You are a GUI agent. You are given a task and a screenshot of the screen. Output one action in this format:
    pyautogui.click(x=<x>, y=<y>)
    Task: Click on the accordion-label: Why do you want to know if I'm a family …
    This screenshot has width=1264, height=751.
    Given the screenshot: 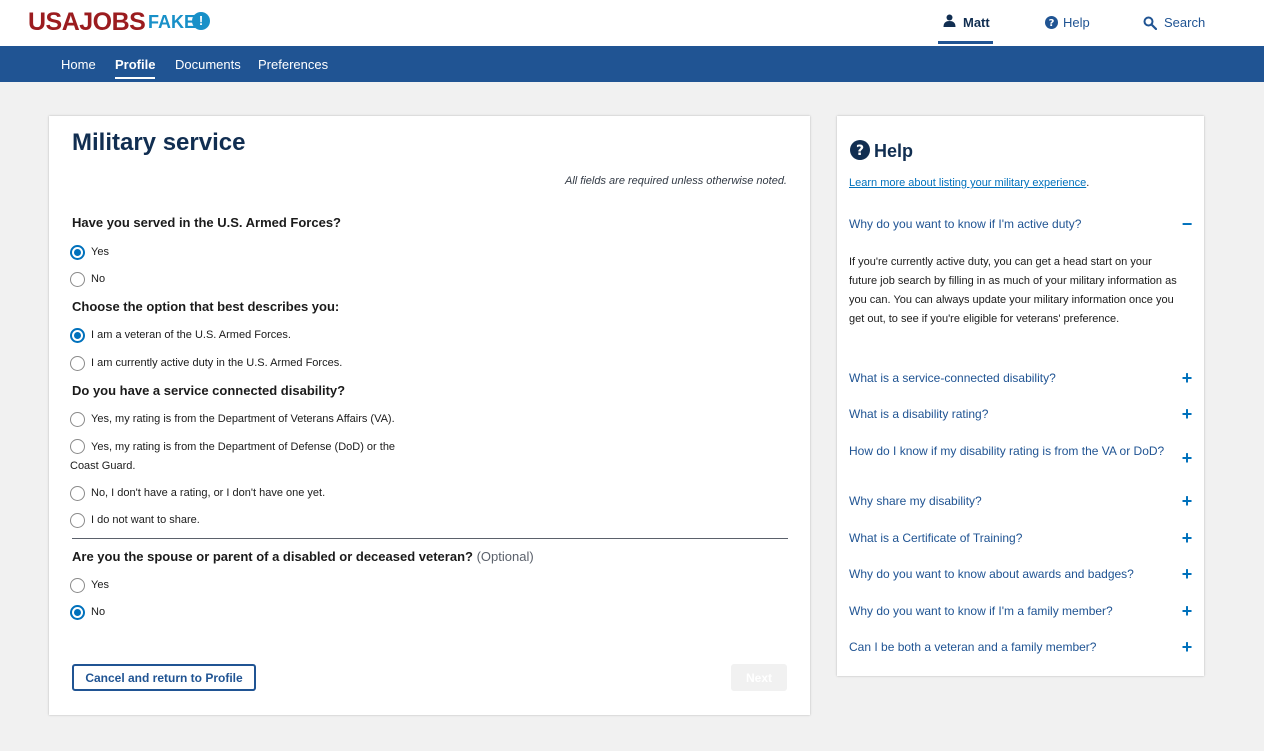 What is the action you would take?
    pyautogui.click(x=981, y=611)
    